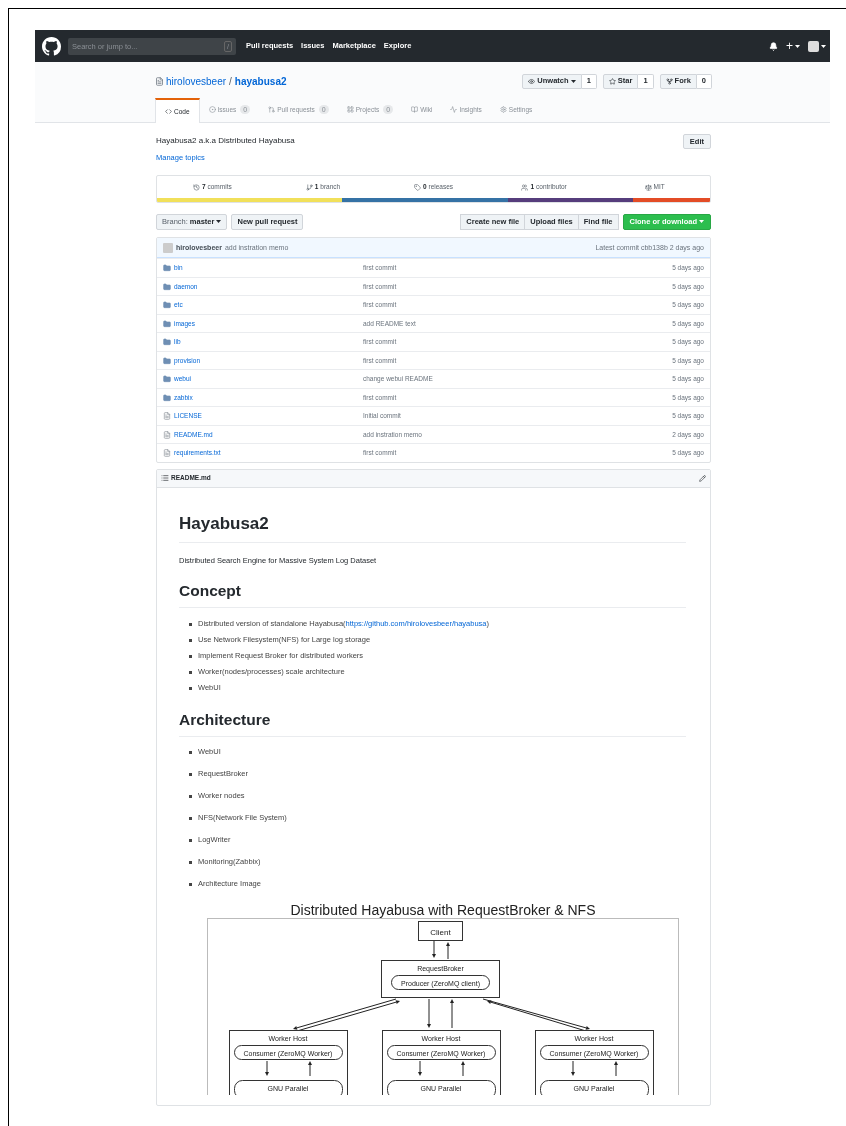 The width and height of the screenshot is (846, 1126). What do you see at coordinates (196, 81) in the screenshot?
I see `owner-link: hirolovesbeer` at bounding box center [196, 81].